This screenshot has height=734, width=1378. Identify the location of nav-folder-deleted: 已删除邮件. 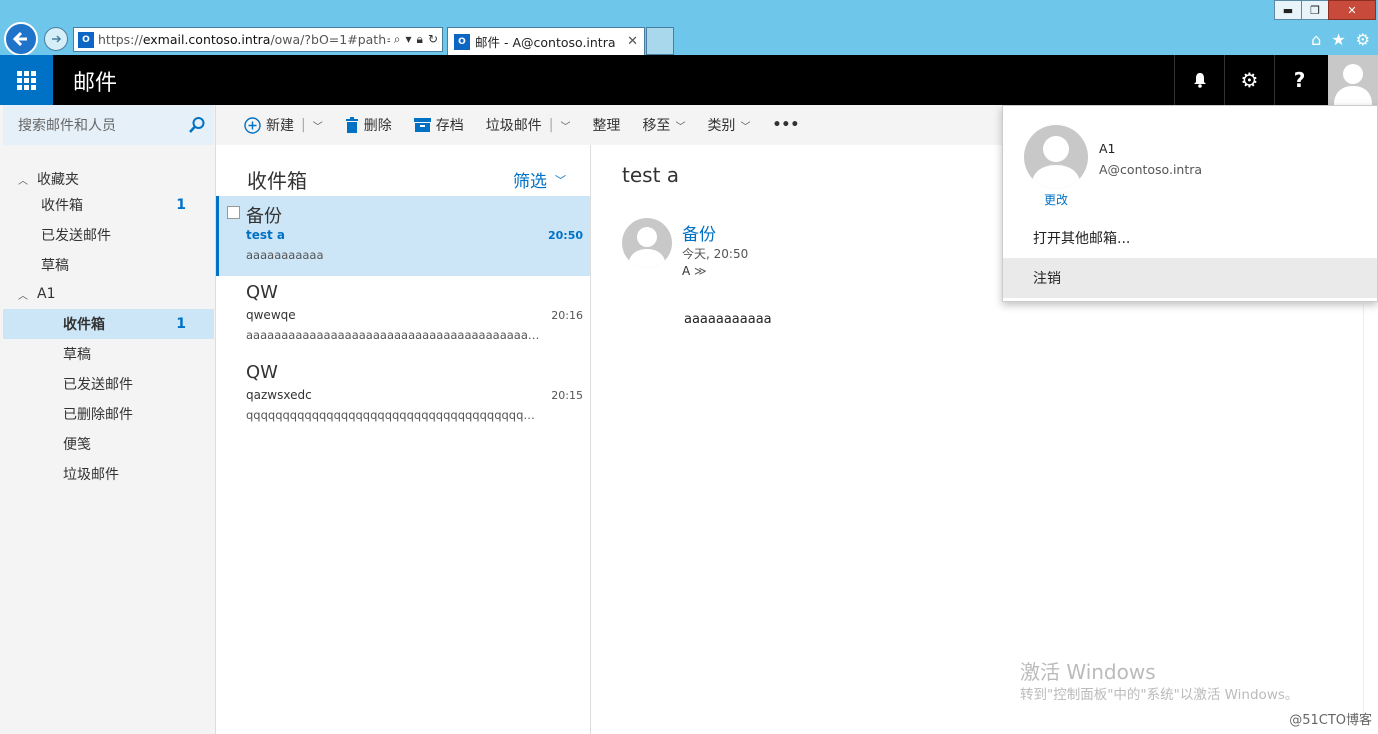
(108, 414).